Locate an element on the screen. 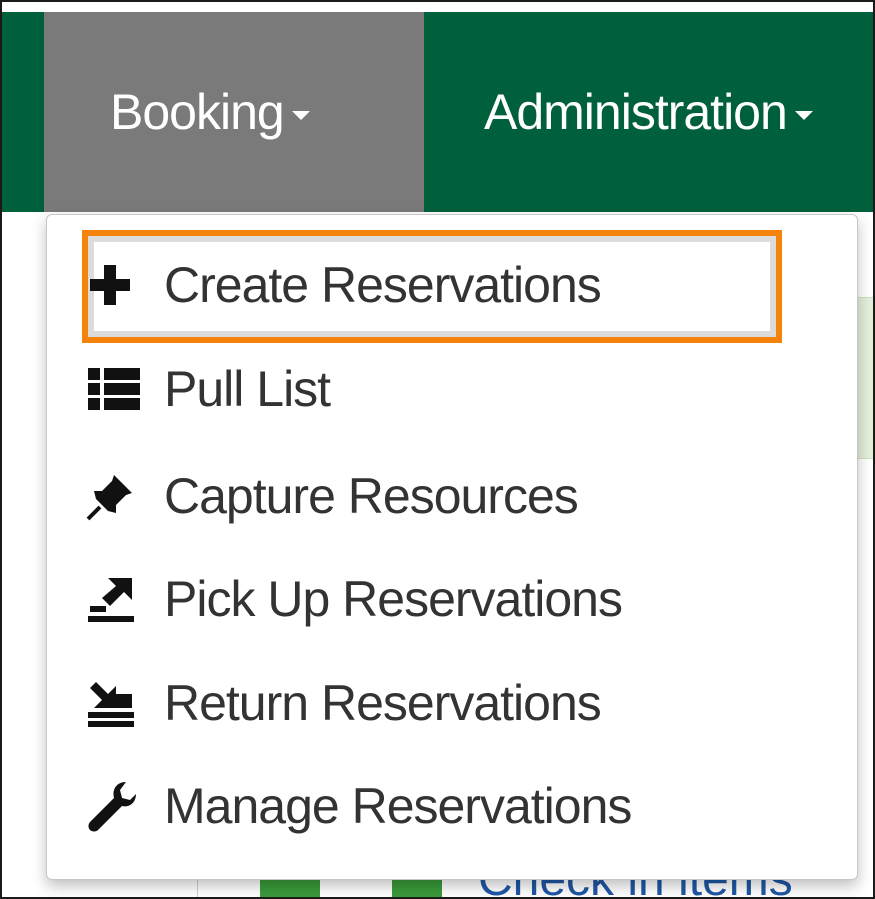 Image resolution: width=875 pixels, height=899 pixels. menu-item-manage-reservations: Manage Reservations is located at coordinates (359, 806).